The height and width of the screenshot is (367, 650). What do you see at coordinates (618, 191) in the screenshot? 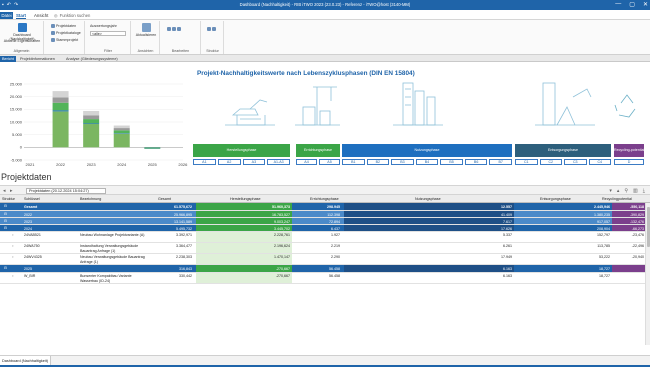
I see `expand-icon: ▴` at bounding box center [618, 191].